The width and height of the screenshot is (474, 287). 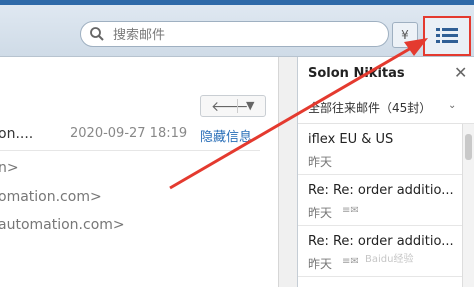 I want to click on reply-button-group: 🡐 ▼, so click(x=233, y=106).